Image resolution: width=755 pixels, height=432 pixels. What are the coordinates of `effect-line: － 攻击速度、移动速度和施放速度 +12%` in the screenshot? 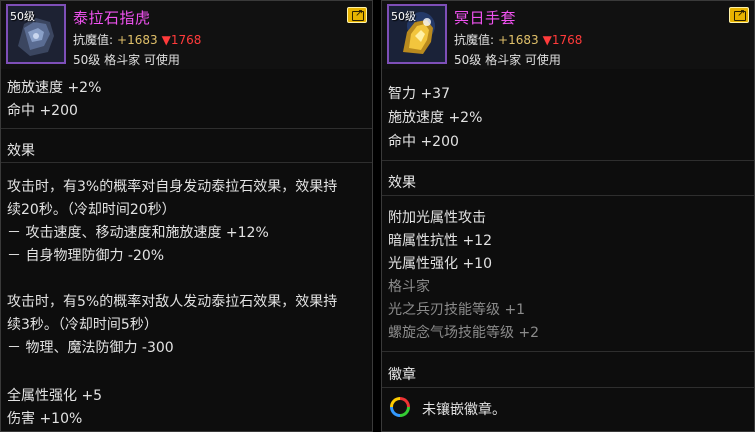 It's located at (138, 233).